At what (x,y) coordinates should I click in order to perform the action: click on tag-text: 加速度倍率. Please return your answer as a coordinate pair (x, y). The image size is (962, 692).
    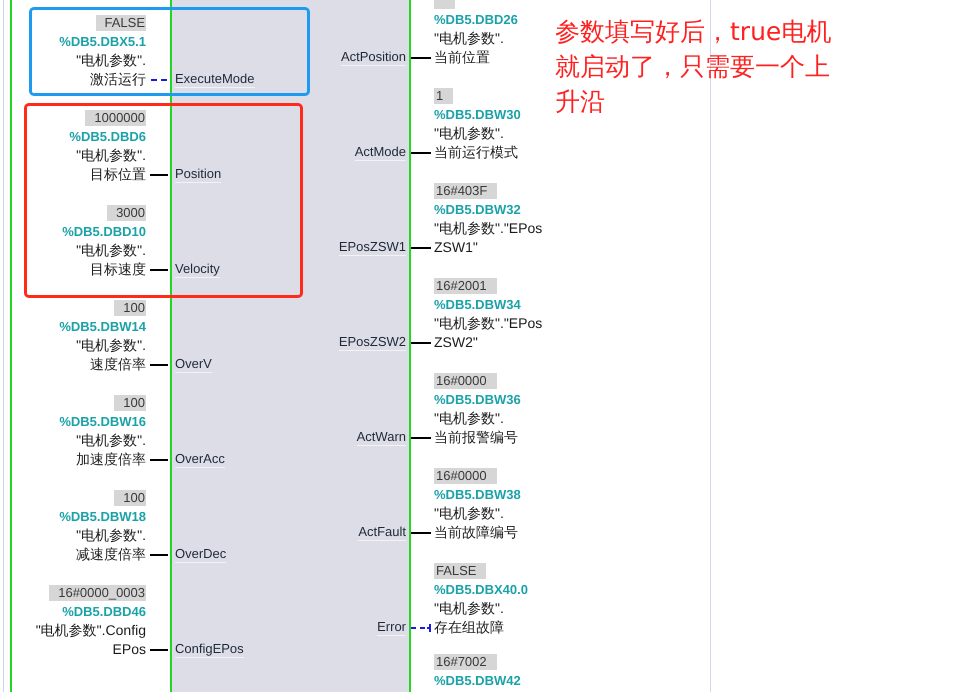
    Looking at the image, I should click on (111, 459).